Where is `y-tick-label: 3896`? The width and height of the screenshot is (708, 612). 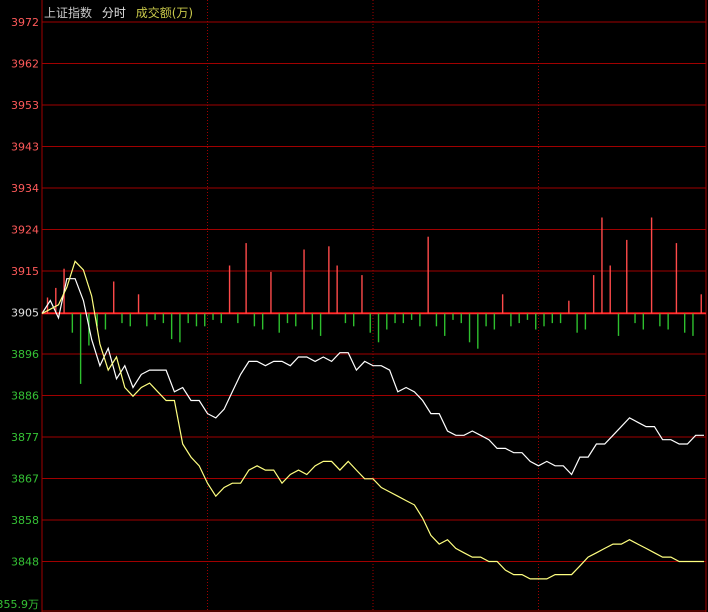 y-tick-label: 3896 is located at coordinates (25, 354).